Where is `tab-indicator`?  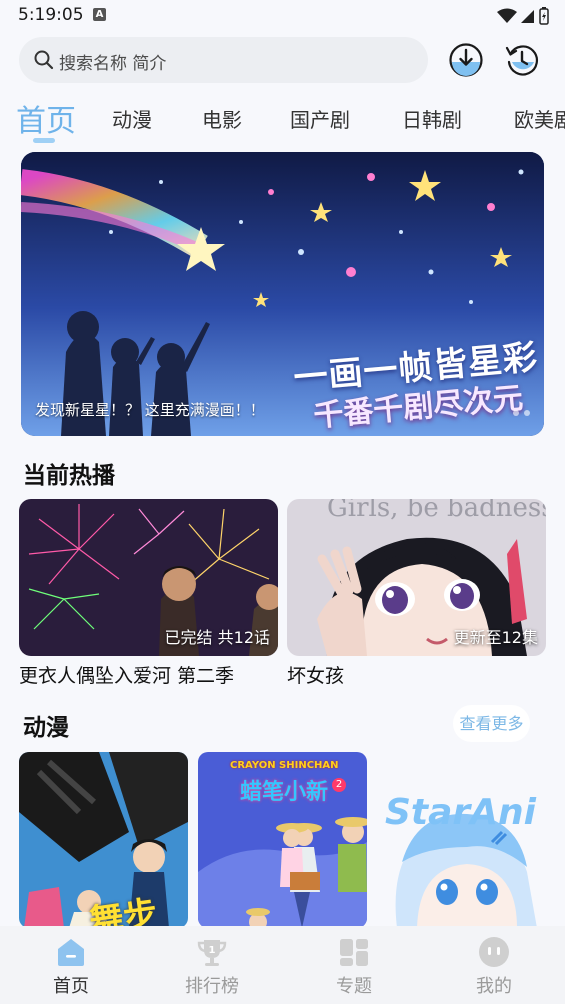 tab-indicator is located at coordinates (44, 140).